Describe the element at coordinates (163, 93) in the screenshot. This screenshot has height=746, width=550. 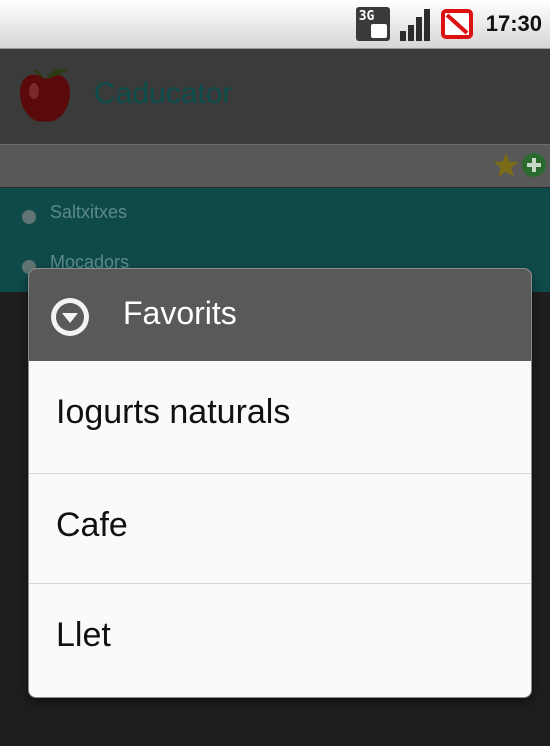
I see `app-title: Caducator` at that location.